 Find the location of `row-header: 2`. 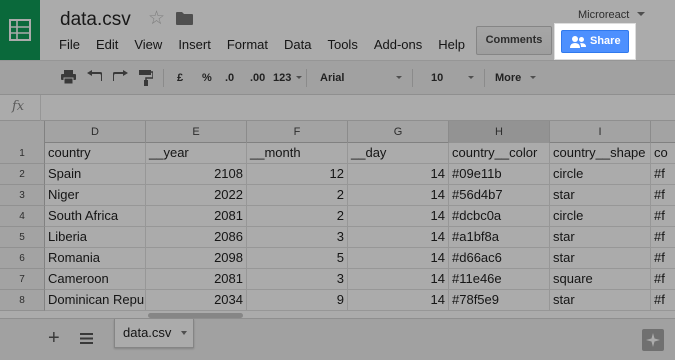

row-header: 2 is located at coordinates (22, 174).